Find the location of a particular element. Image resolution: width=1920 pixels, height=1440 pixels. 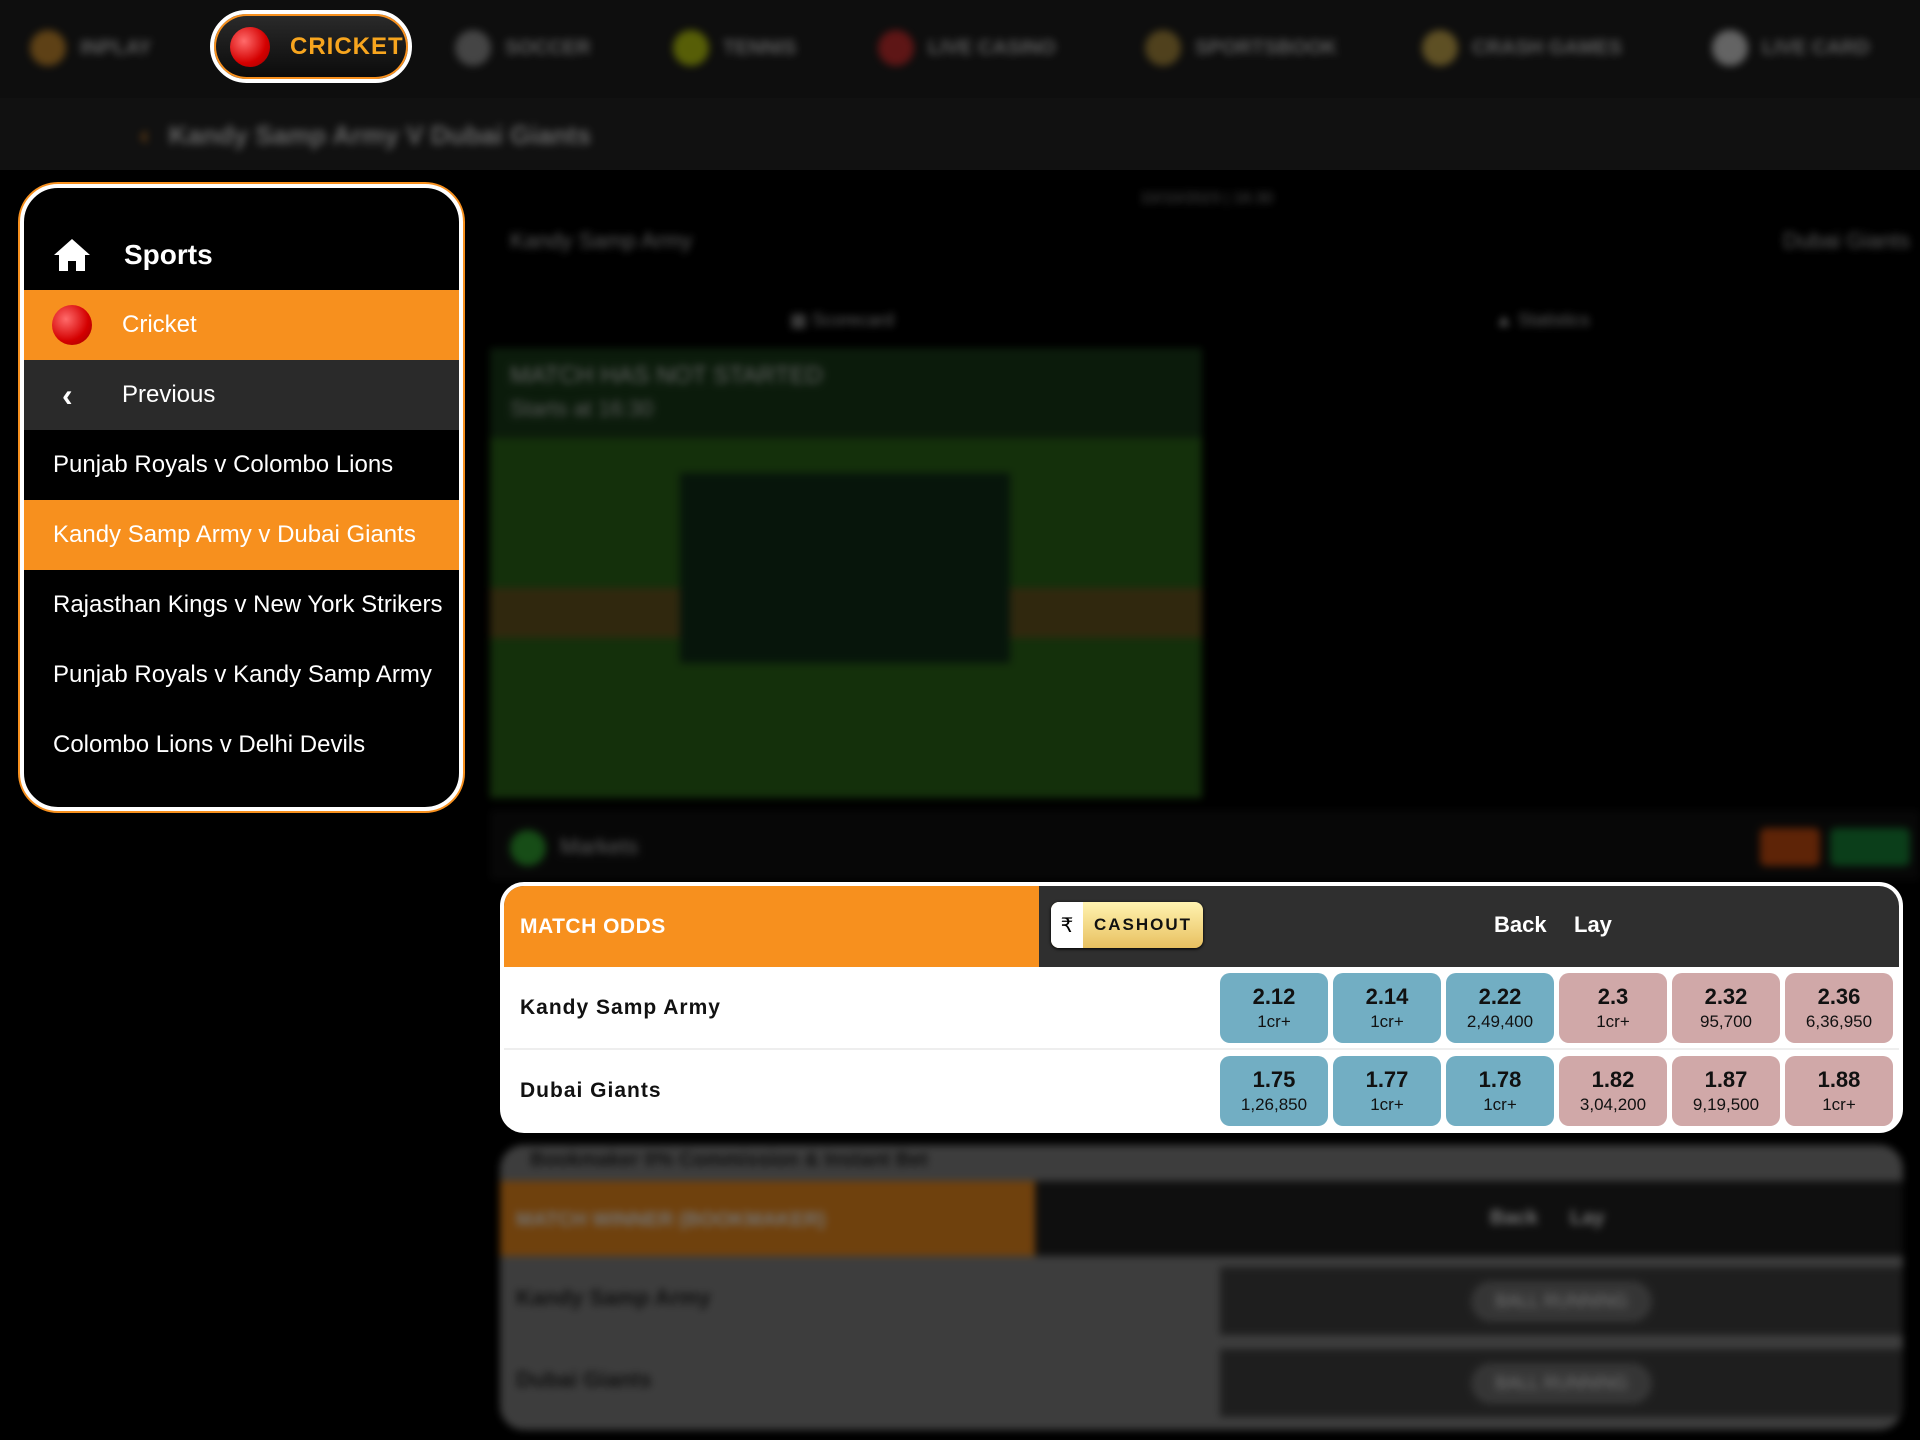

nav-label: CRASH GAMES is located at coordinates (1547, 47).